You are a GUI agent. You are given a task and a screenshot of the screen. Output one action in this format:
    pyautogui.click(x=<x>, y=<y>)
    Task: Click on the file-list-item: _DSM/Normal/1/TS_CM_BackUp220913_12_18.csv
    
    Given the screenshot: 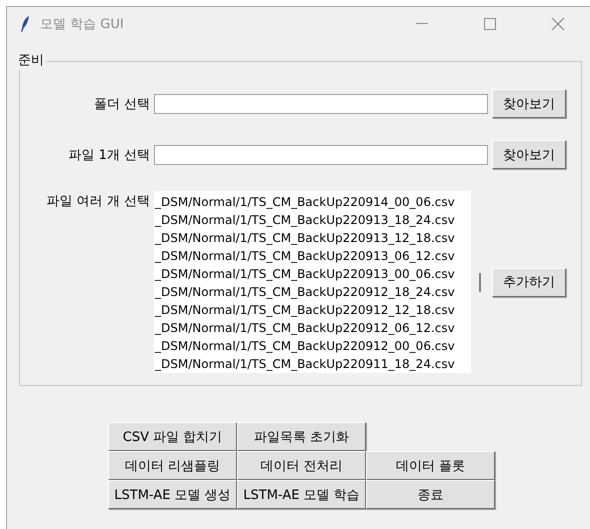 What is the action you would take?
    pyautogui.click(x=312, y=238)
    